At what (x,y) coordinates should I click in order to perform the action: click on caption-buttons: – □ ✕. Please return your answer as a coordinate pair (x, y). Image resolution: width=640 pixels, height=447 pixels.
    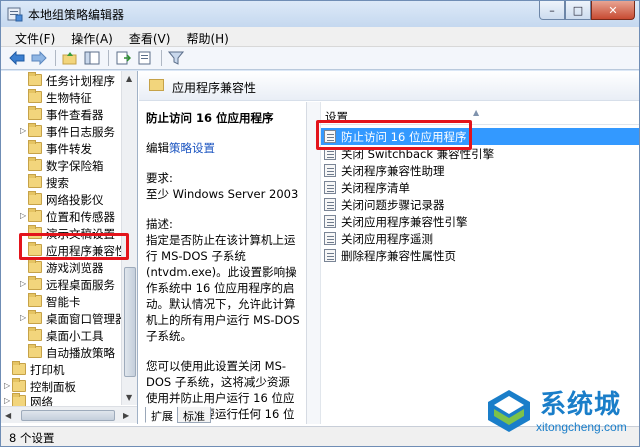
    Looking at the image, I should click on (587, 11).